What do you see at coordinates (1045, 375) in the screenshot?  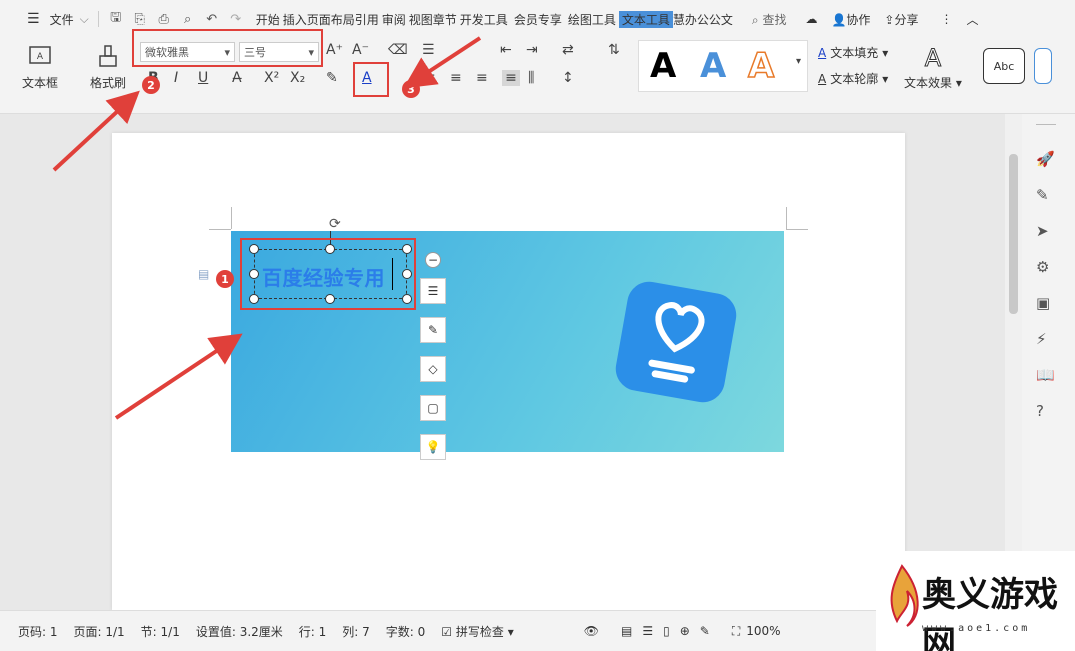 I see `book-icon: 📖` at bounding box center [1045, 375].